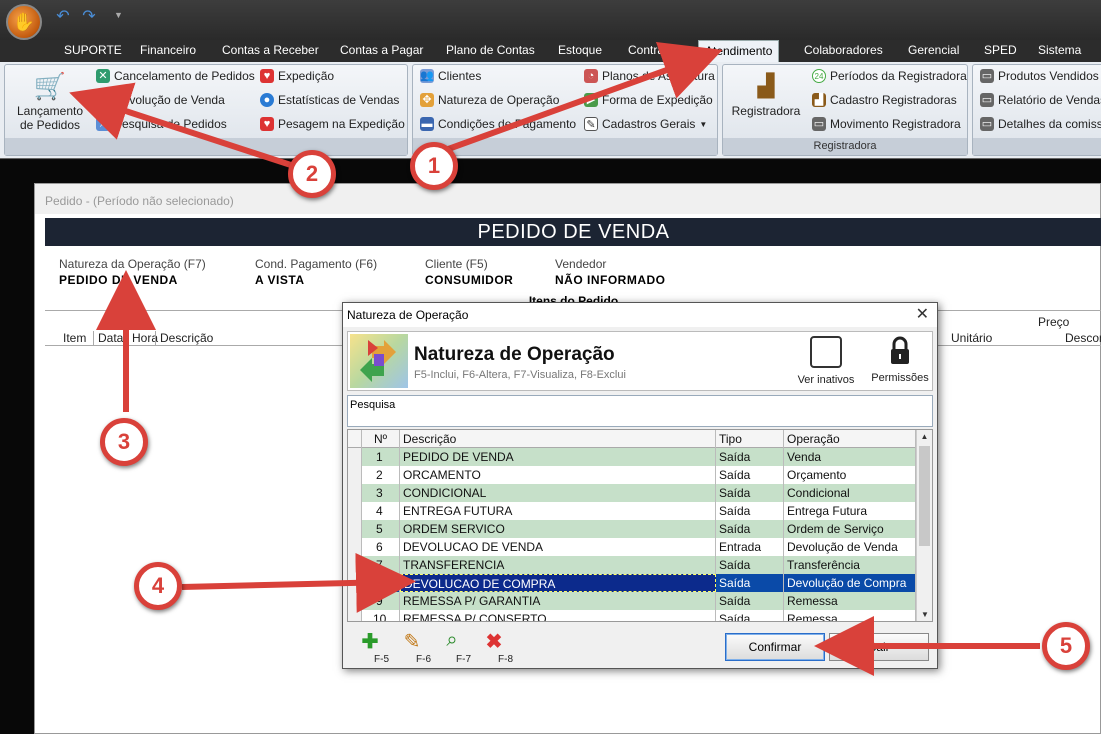 The height and width of the screenshot is (734, 1101). I want to click on tab-contas-a-pagar: Contas a Pagar, so click(381, 51).